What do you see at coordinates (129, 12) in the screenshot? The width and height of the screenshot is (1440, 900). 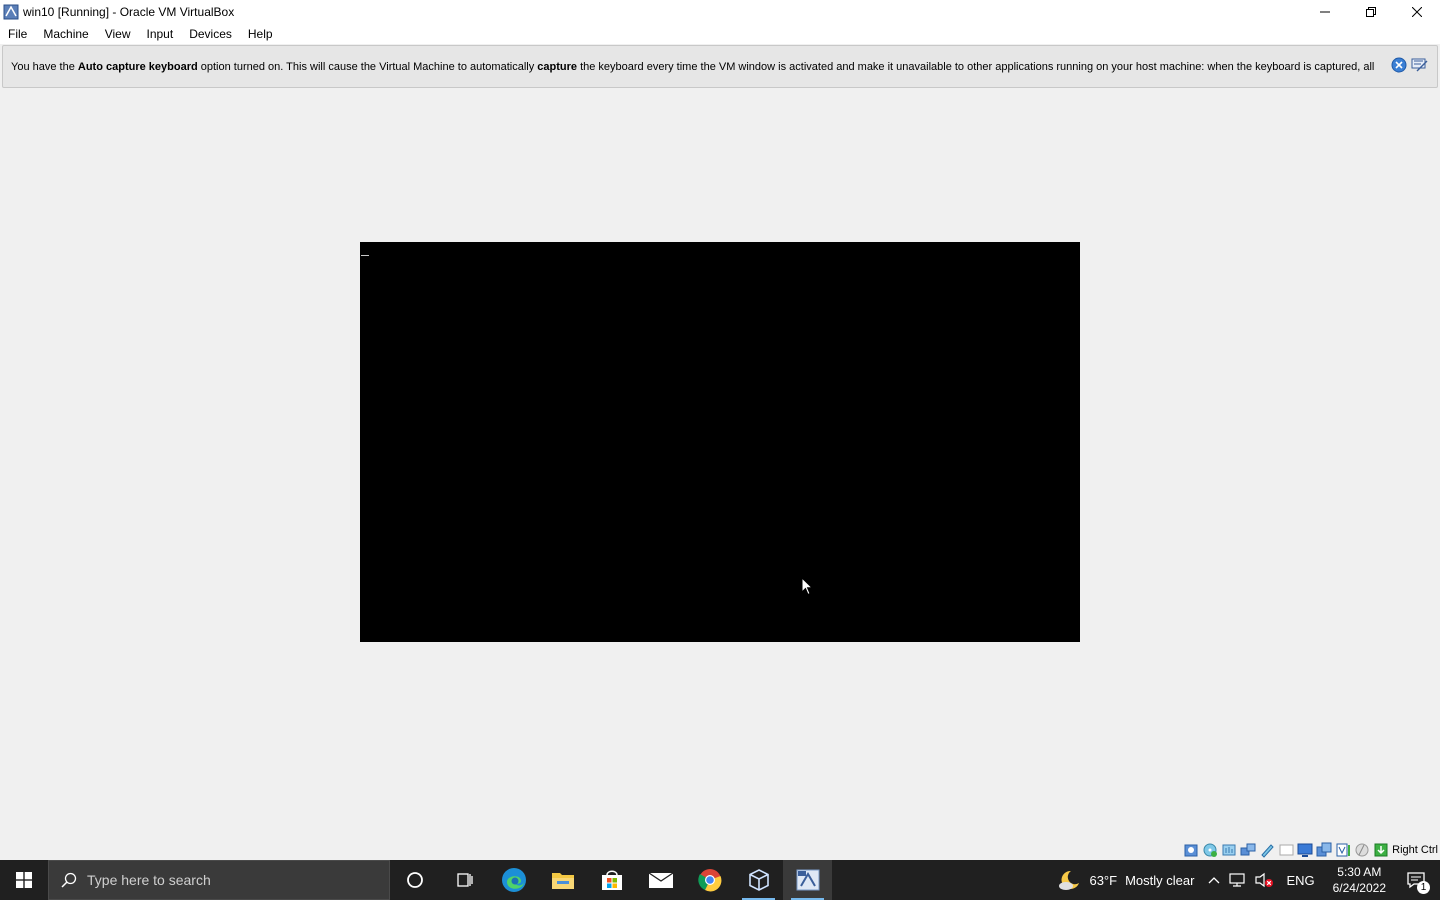 I see `window-title: win10 [Running] - Oracle VM VirtualBox` at bounding box center [129, 12].